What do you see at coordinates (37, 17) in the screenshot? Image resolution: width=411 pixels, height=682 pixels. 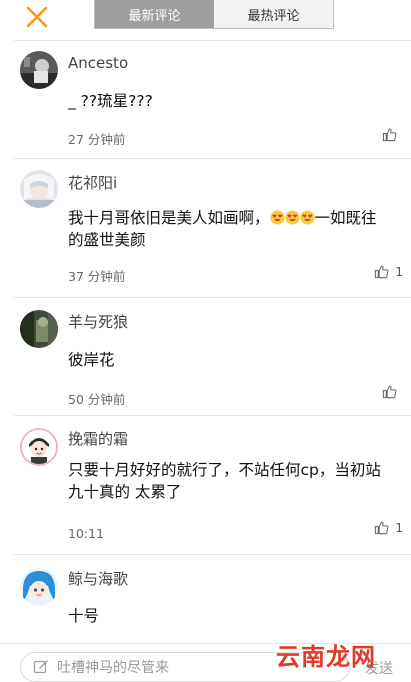 I see `close-icon` at bounding box center [37, 17].